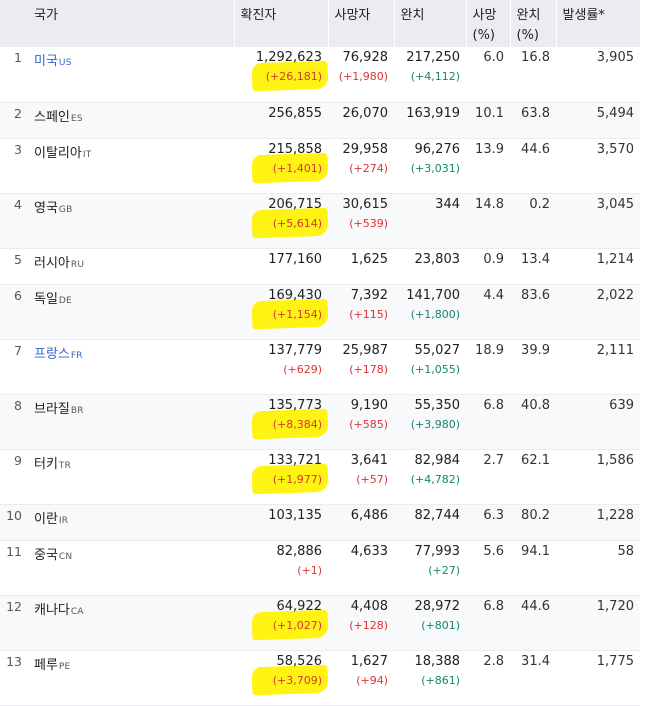 Image resolution: width=646 pixels, height=706 pixels. Describe the element at coordinates (131, 367) in the screenshot. I see `country-cell: 프랑스FR` at that location.